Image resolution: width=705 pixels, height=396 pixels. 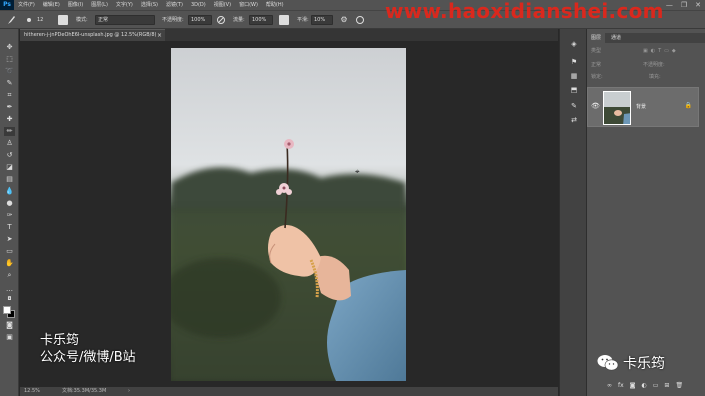 What do you see at coordinates (574, 120) in the screenshot?
I see `brushes-panel-icon: ⇄` at bounding box center [574, 120].